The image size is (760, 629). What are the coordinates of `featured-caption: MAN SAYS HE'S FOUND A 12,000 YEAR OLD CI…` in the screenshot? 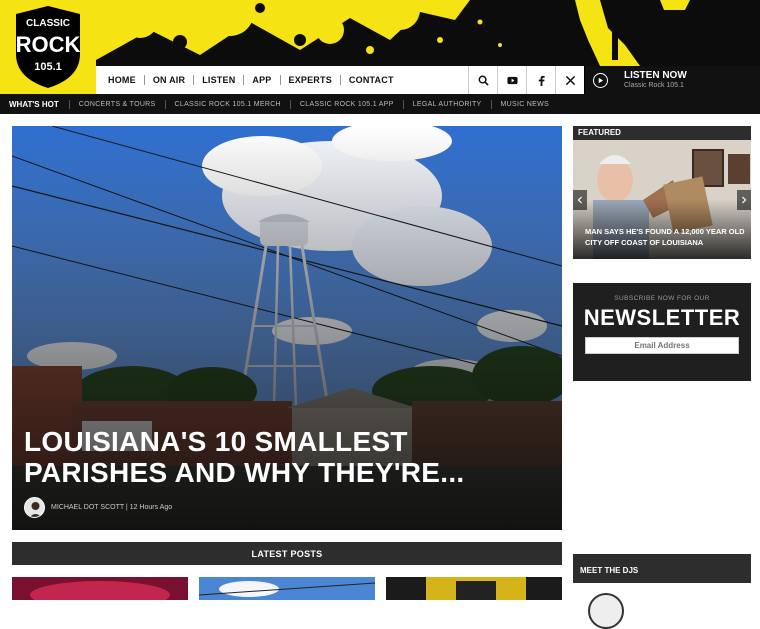 It's located at (665, 237).